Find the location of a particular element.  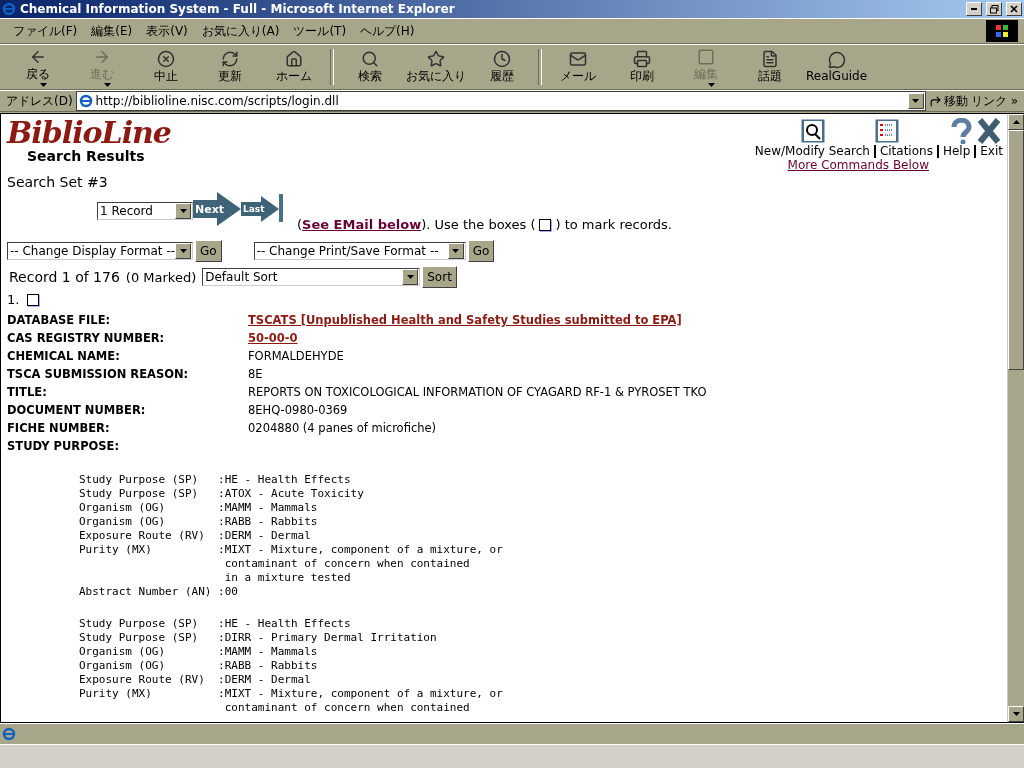

toolbar-button: 検索 is located at coordinates (370, 67).